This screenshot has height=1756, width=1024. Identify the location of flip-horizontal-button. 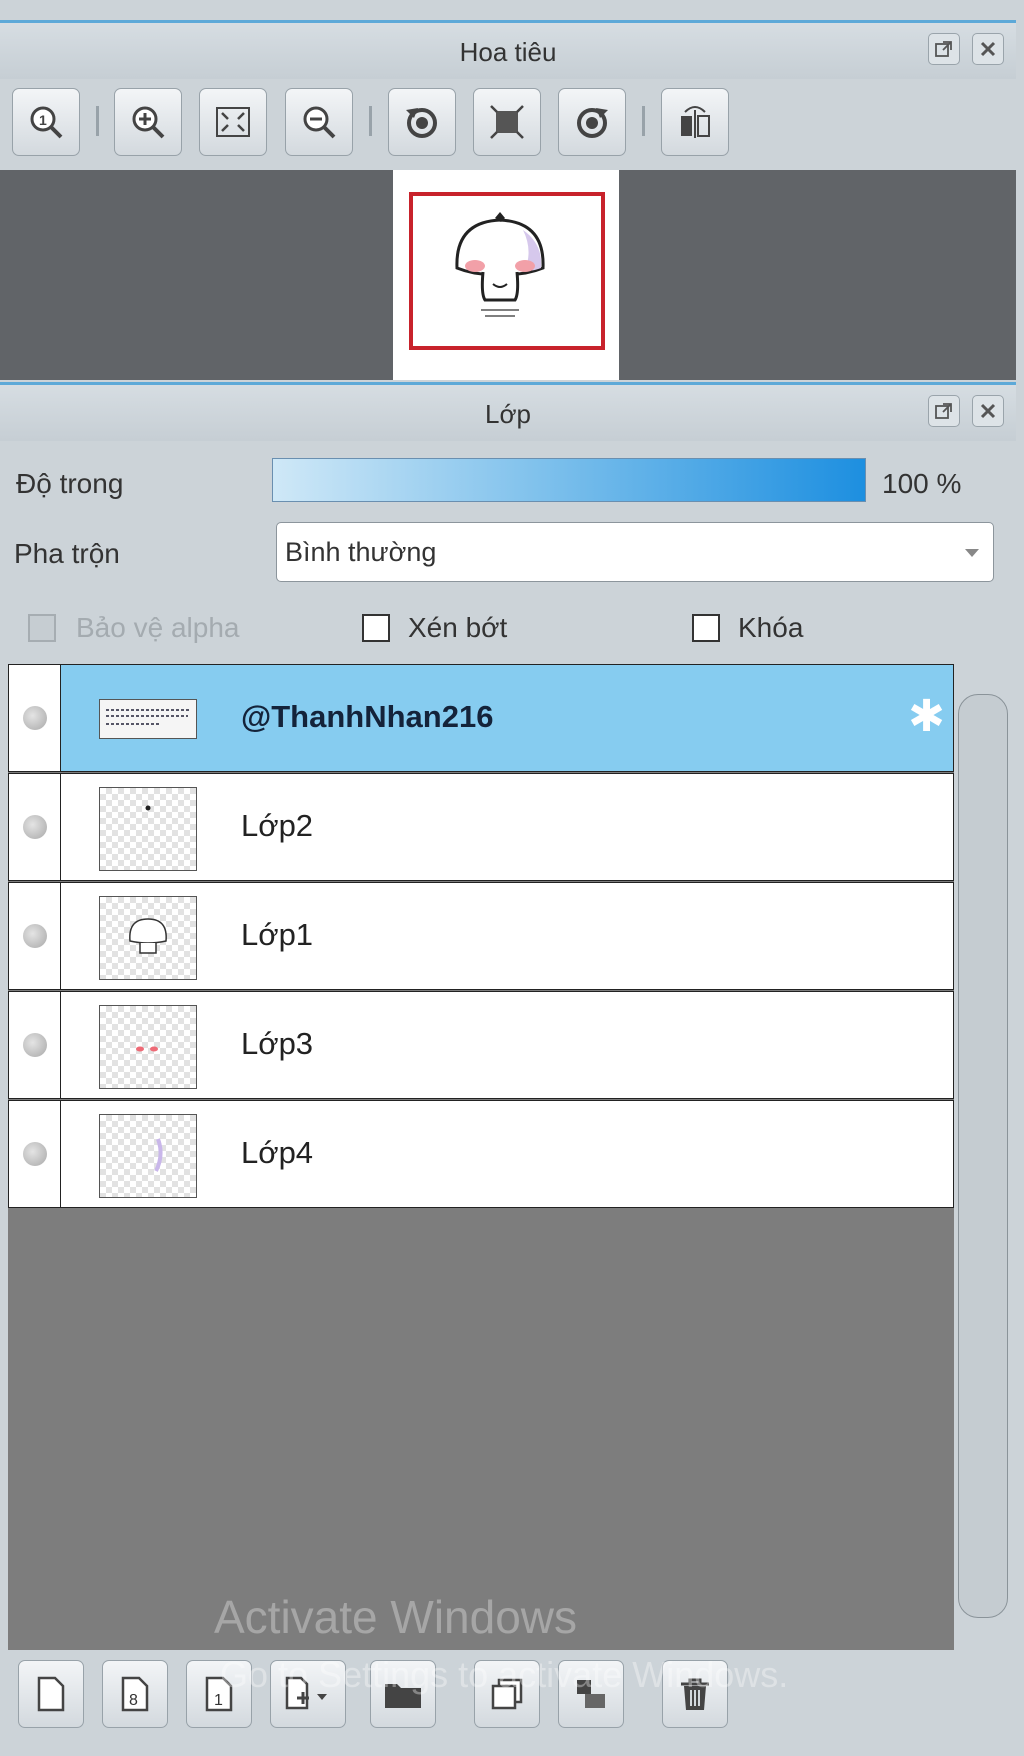
(695, 122).